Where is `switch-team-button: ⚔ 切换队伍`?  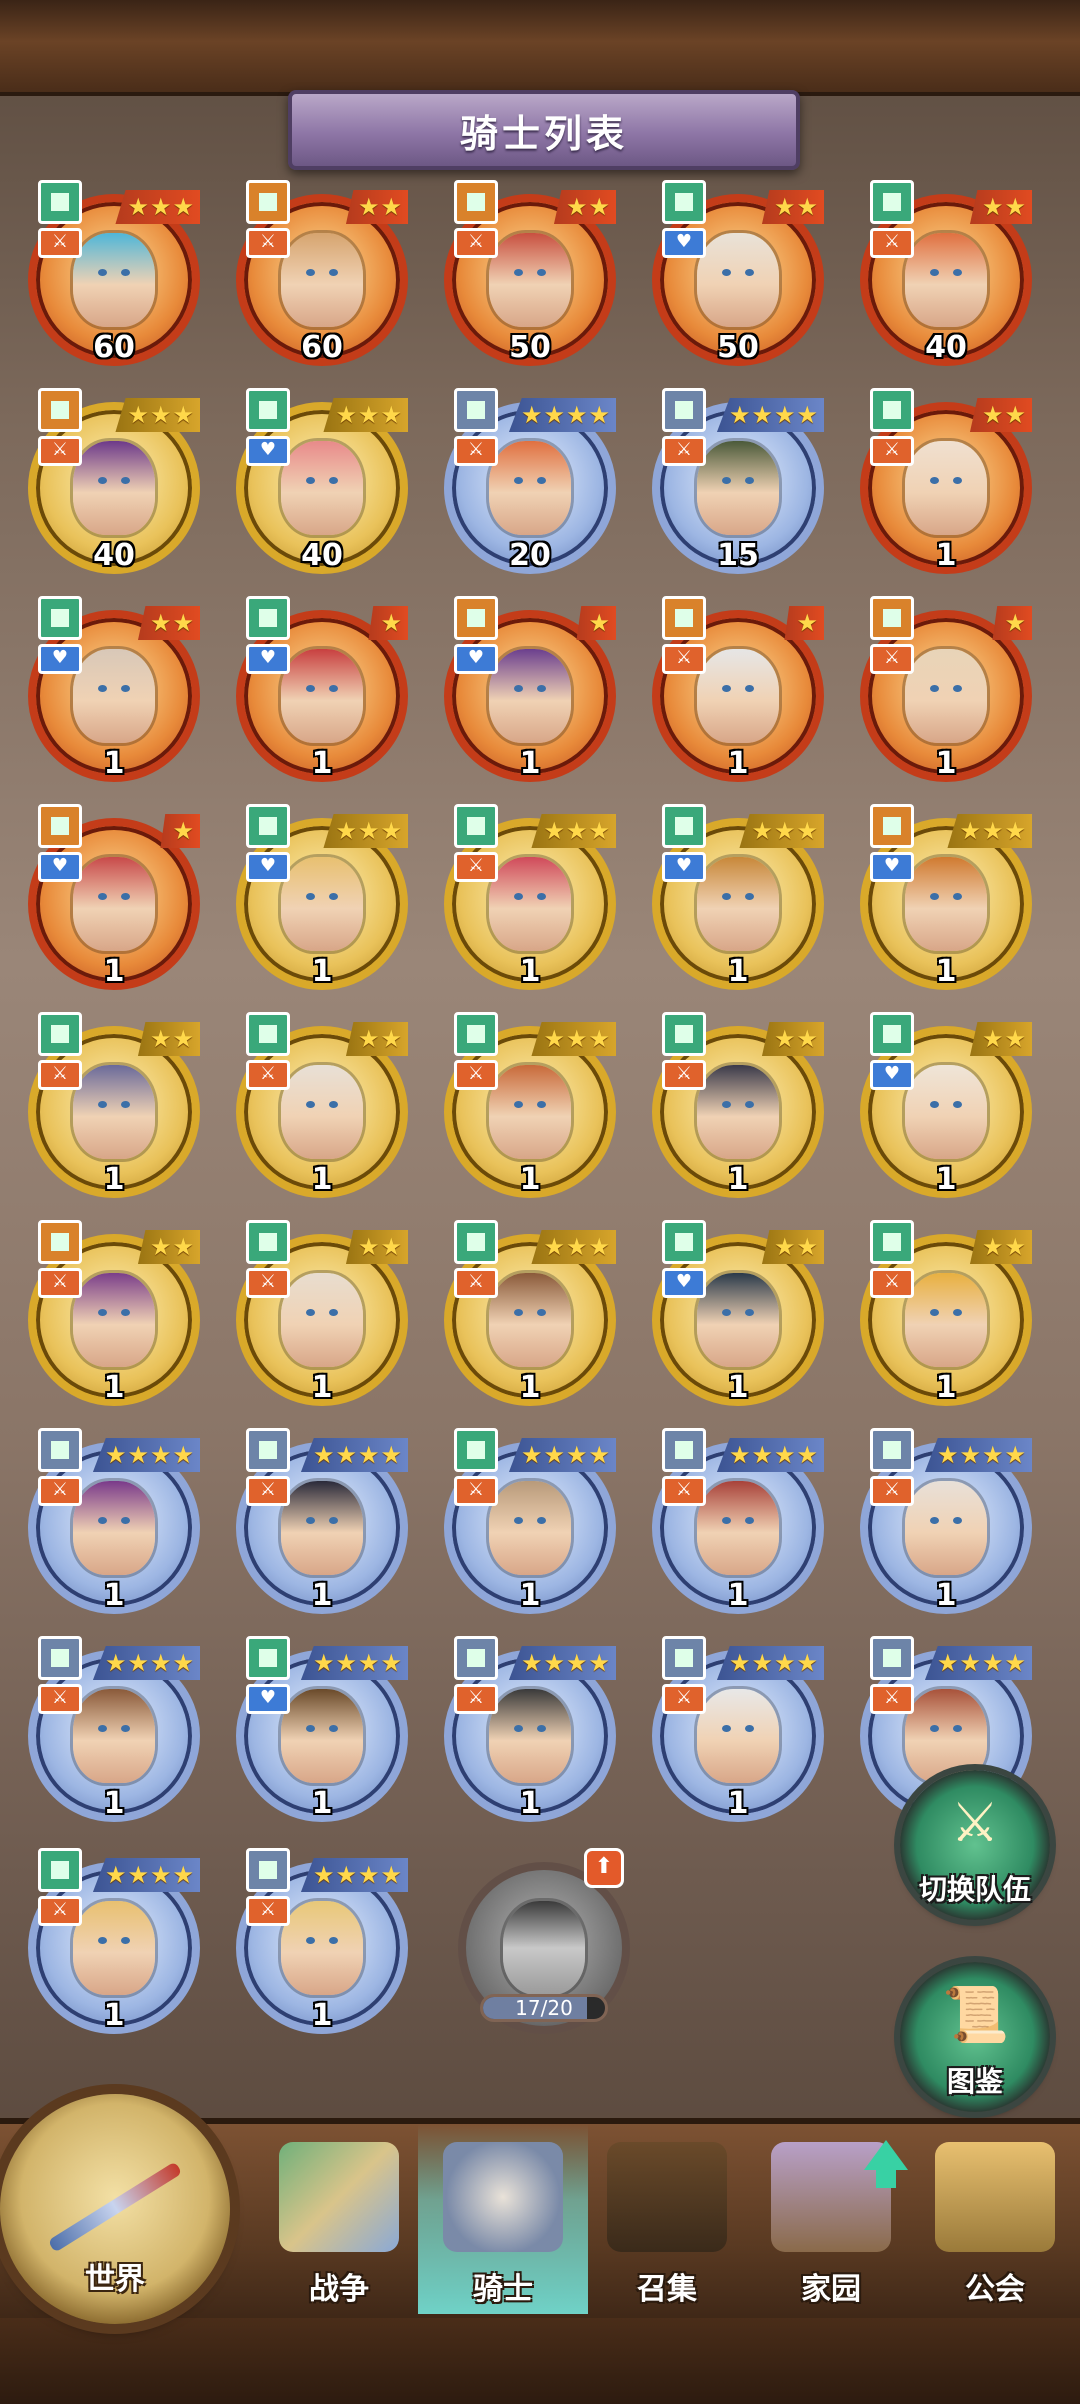 switch-team-button: ⚔ 切换队伍 is located at coordinates (975, 1845).